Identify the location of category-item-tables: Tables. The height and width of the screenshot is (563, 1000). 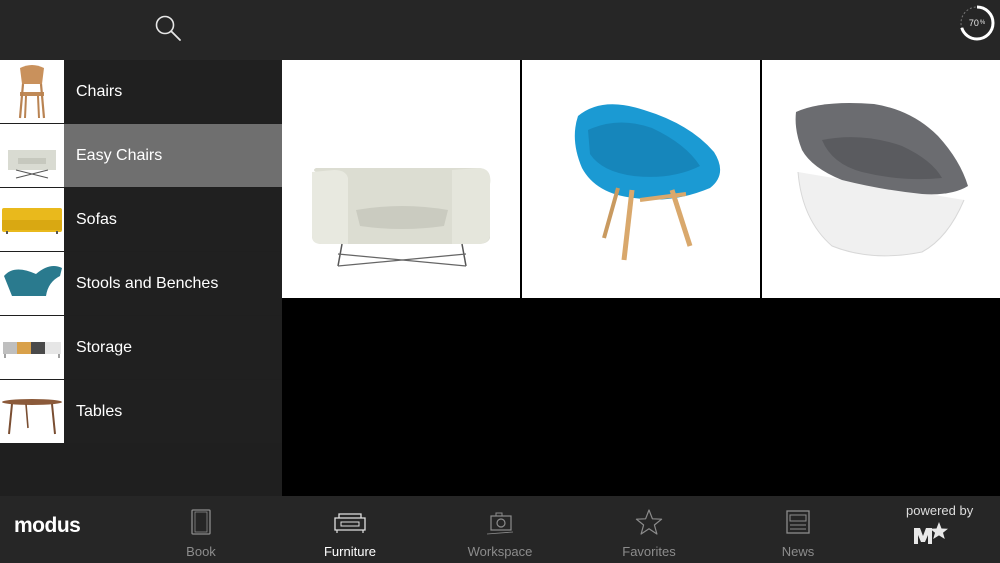
(141, 411).